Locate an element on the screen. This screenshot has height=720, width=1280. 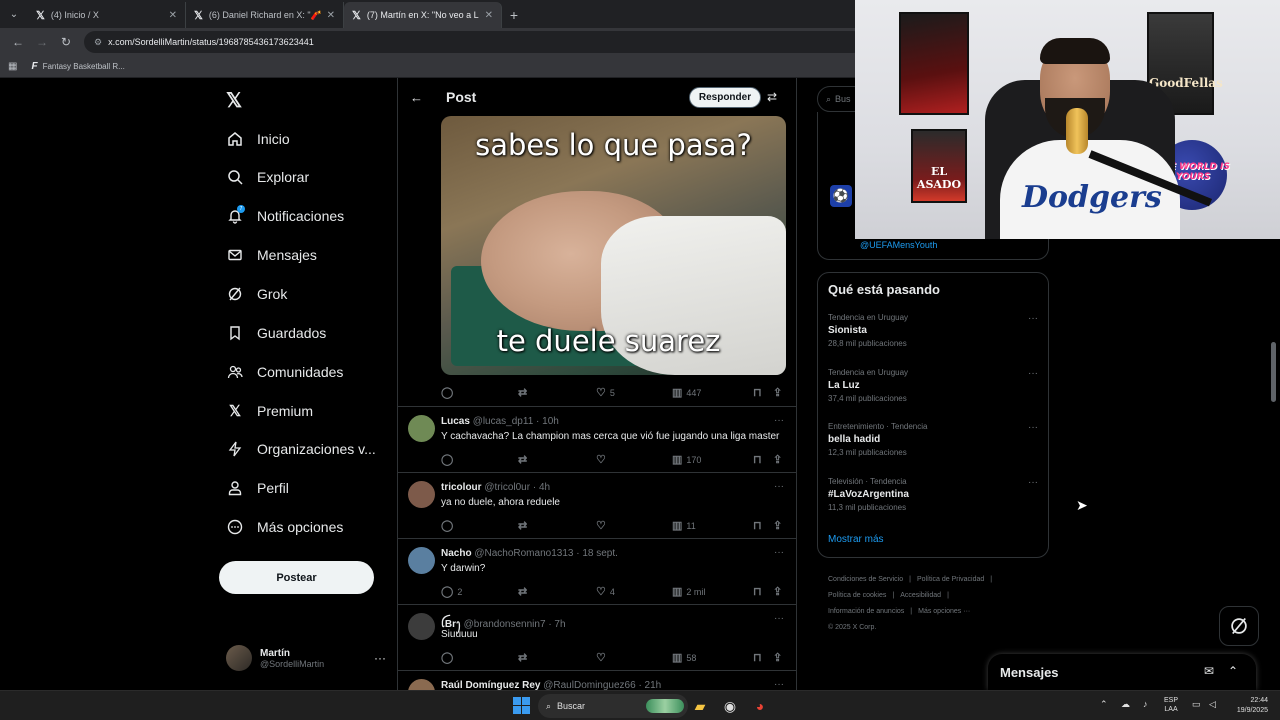
apps-grid-icon: ▦ is located at coordinates (12, 66).